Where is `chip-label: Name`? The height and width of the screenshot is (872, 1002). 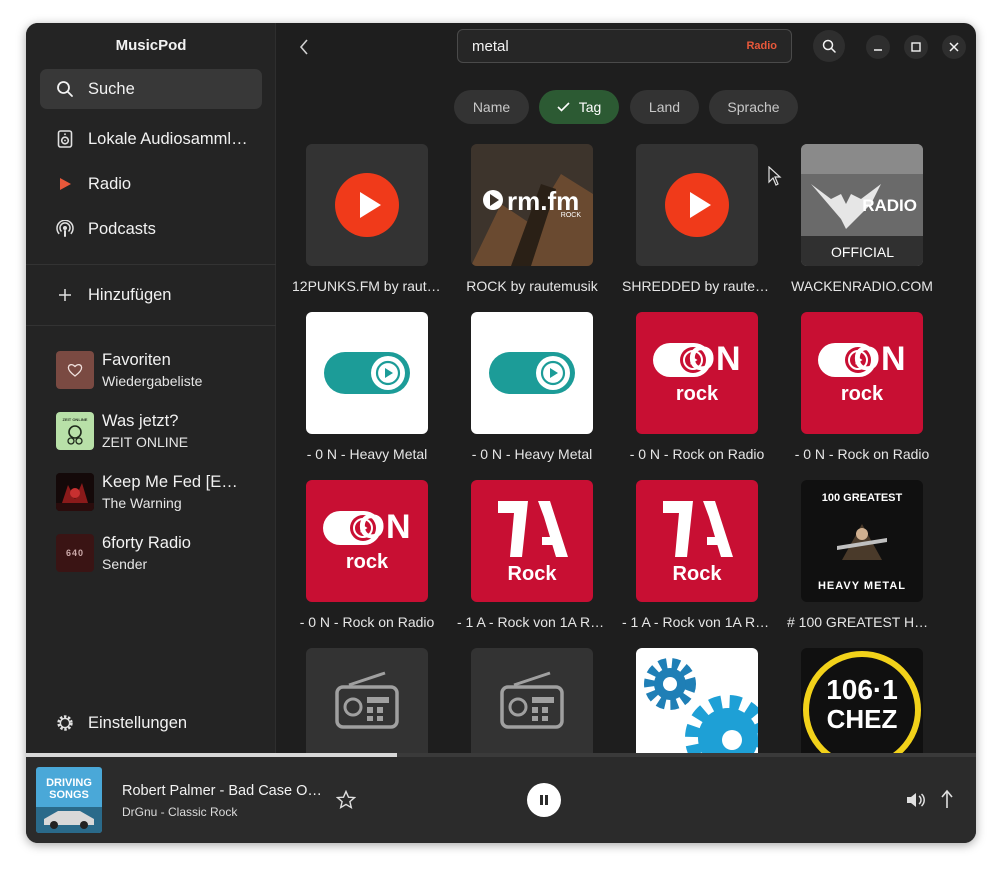
chip-label: Name is located at coordinates (491, 107).